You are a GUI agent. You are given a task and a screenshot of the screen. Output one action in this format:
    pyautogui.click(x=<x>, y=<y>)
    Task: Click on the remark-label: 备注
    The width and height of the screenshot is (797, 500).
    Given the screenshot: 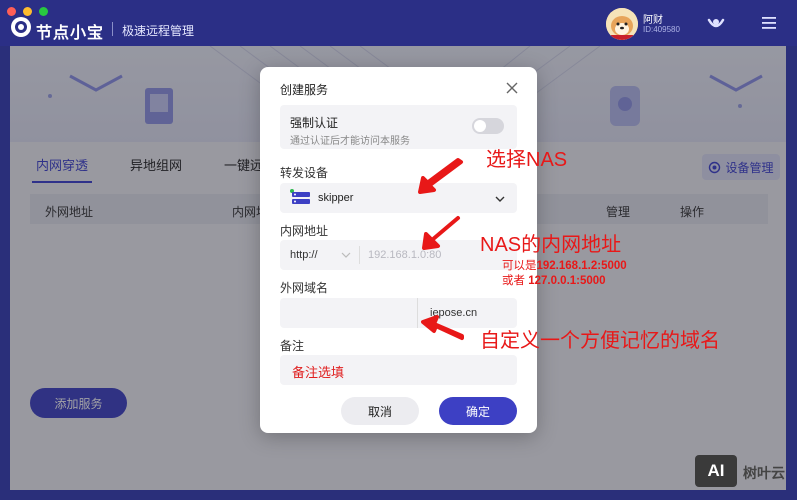 What is the action you would take?
    pyautogui.click(x=292, y=346)
    